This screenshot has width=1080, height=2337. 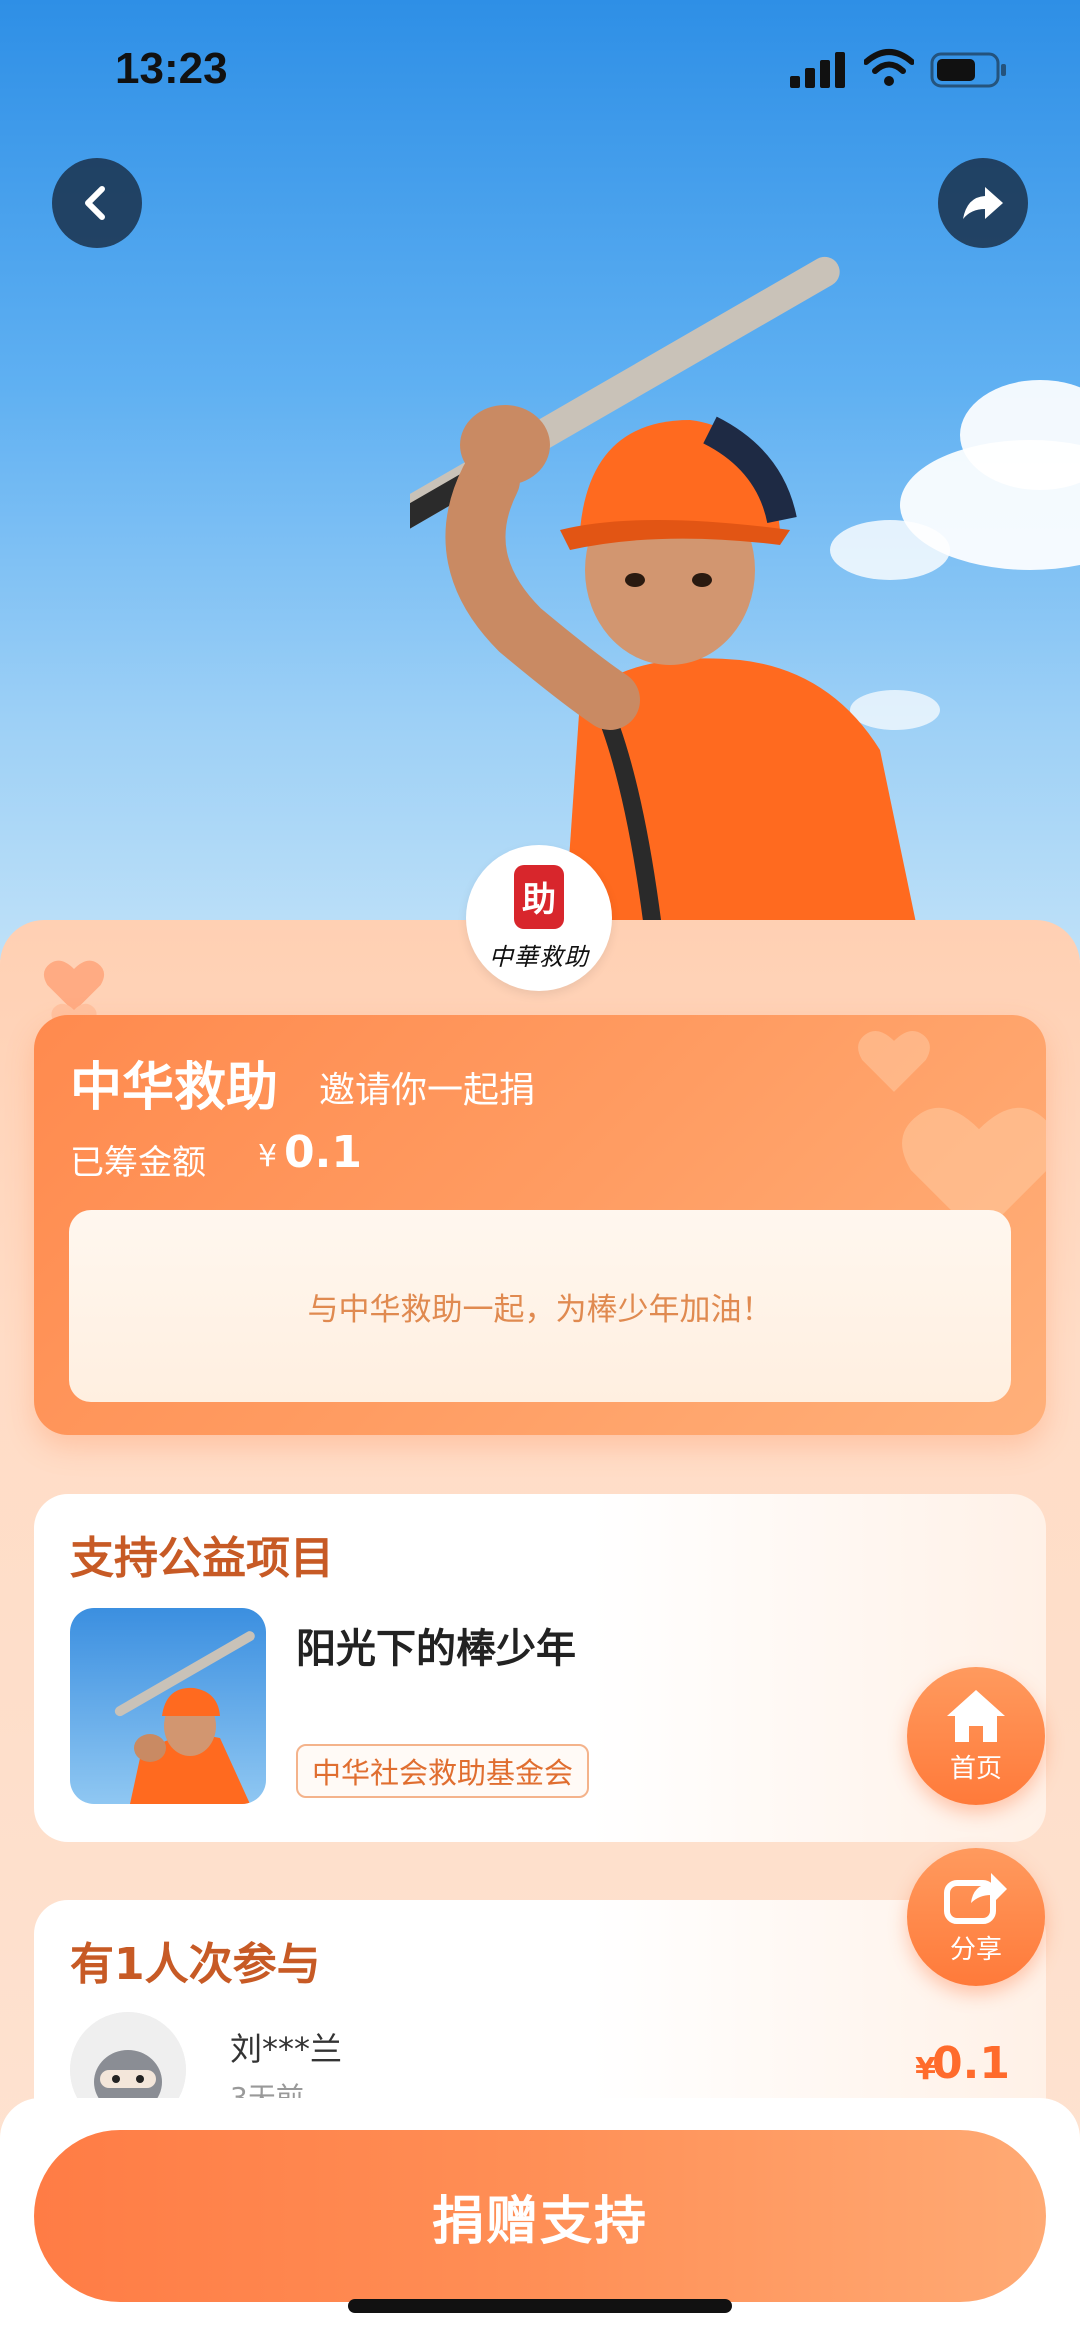 I want to click on home-label: 首页, so click(x=975, y=1768).